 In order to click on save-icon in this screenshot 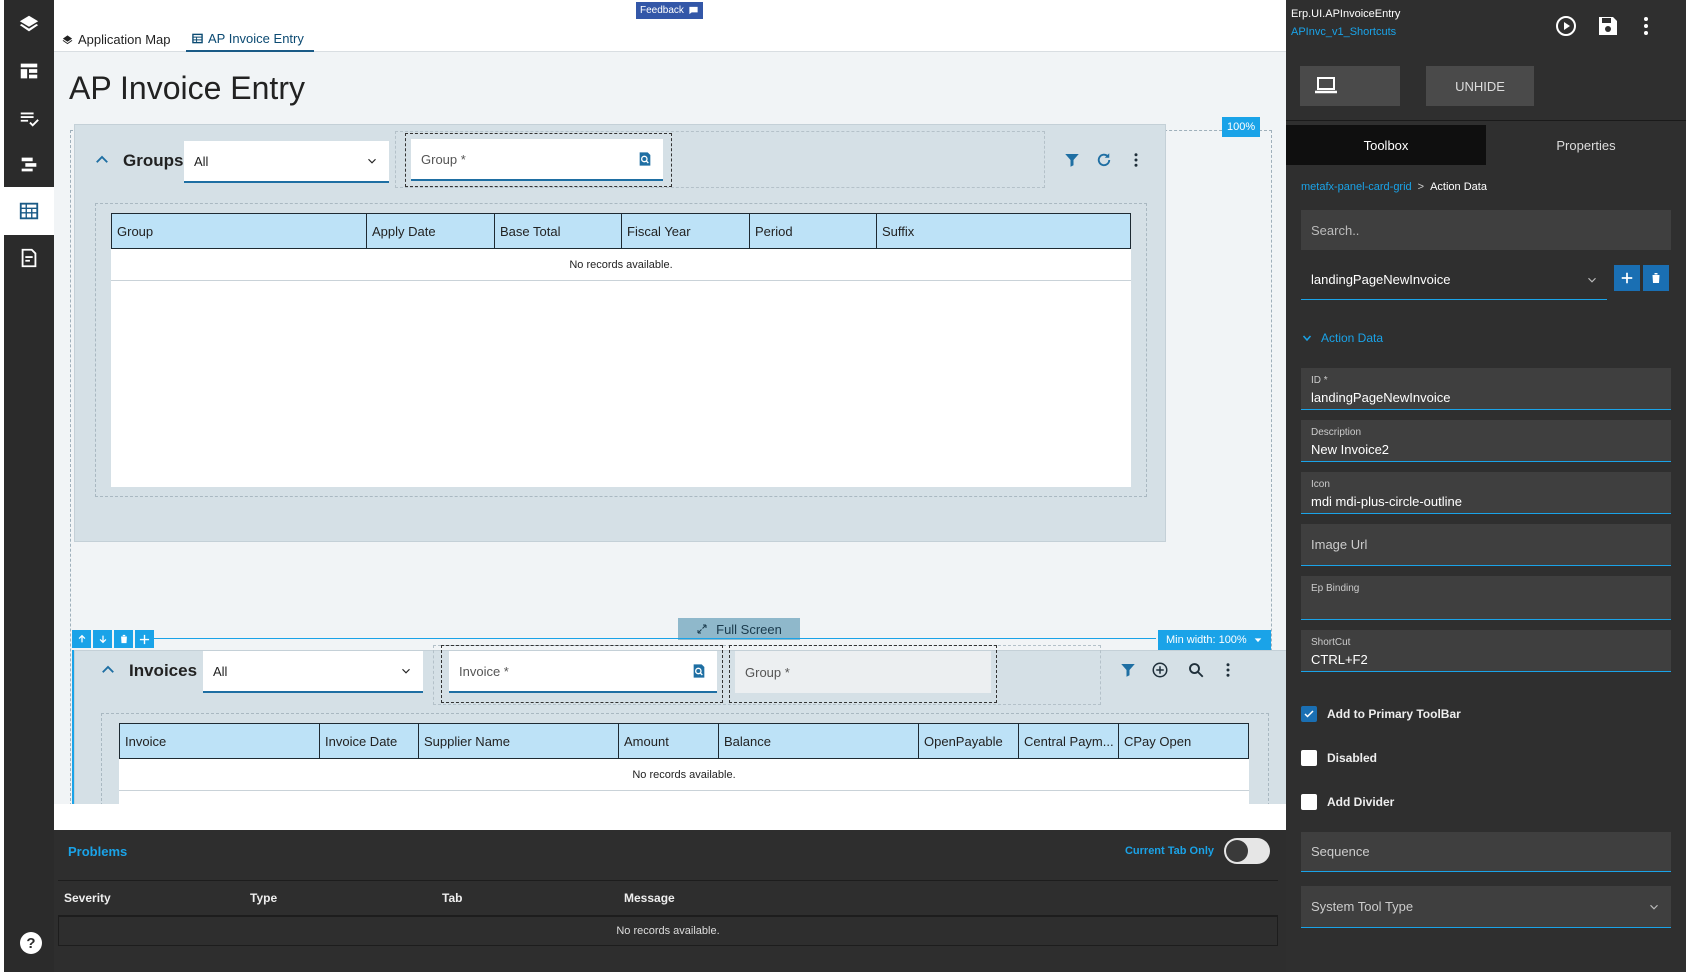, I will do `click(1608, 26)`.